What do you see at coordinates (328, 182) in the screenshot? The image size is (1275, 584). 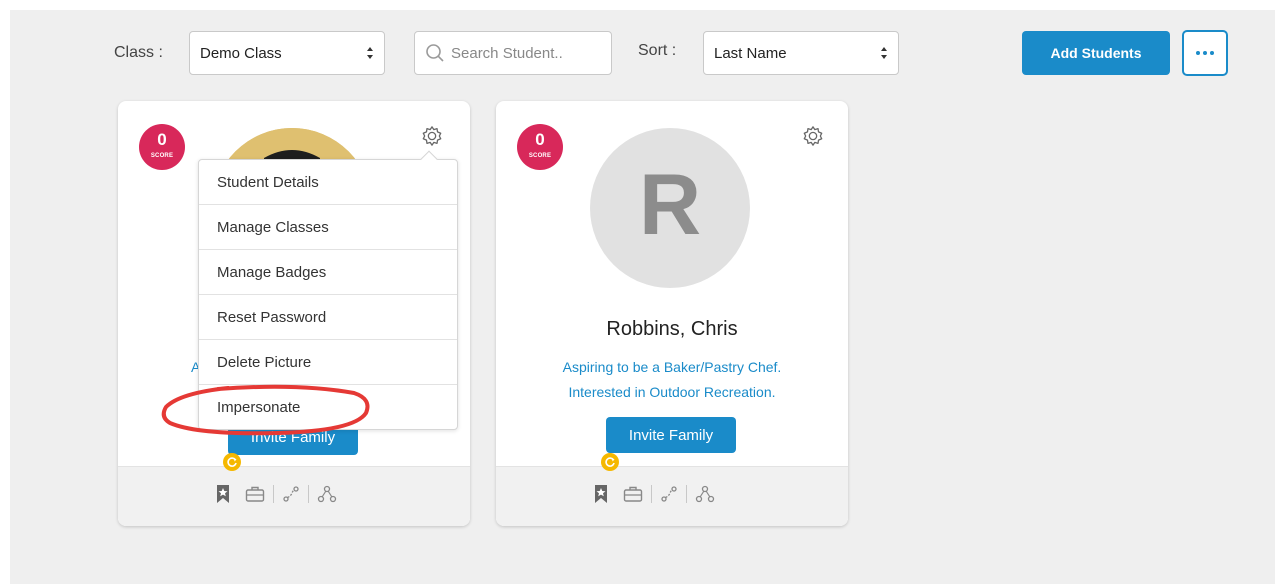 I see `menu-item-student-details: Student Details` at bounding box center [328, 182].